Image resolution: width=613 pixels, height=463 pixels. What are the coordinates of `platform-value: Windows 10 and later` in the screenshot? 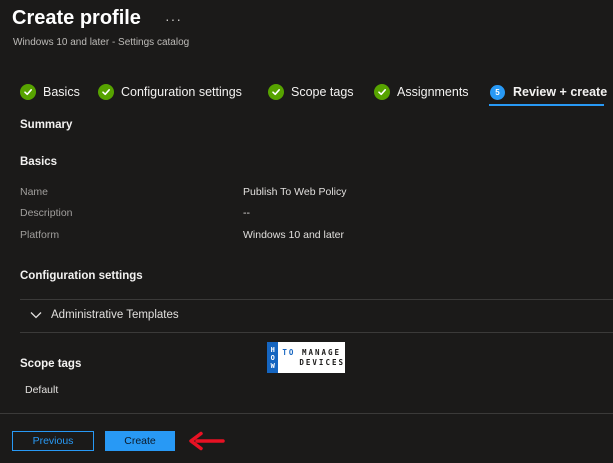 It's located at (293, 235).